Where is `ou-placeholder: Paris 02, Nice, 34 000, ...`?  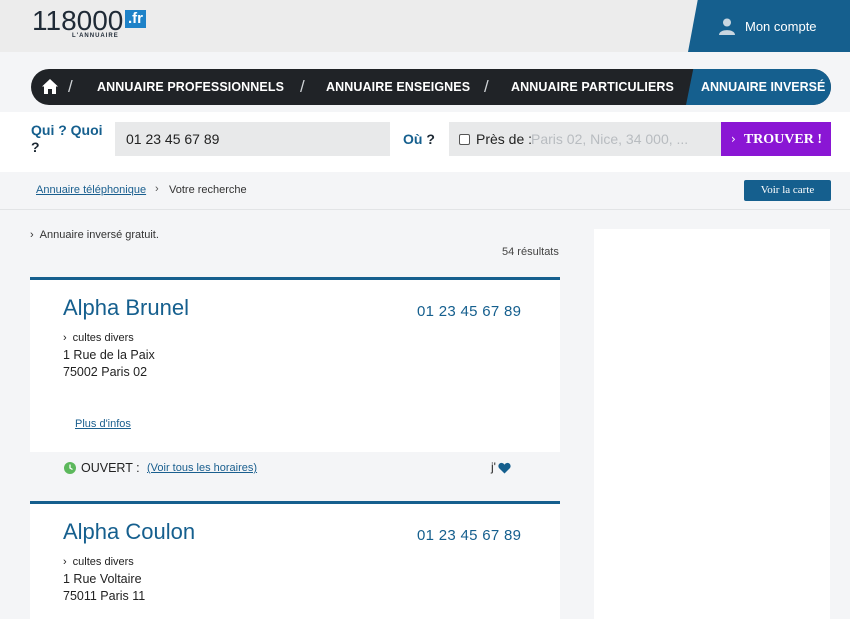
ou-placeholder: Paris 02, Nice, 34 000, ... is located at coordinates (610, 139).